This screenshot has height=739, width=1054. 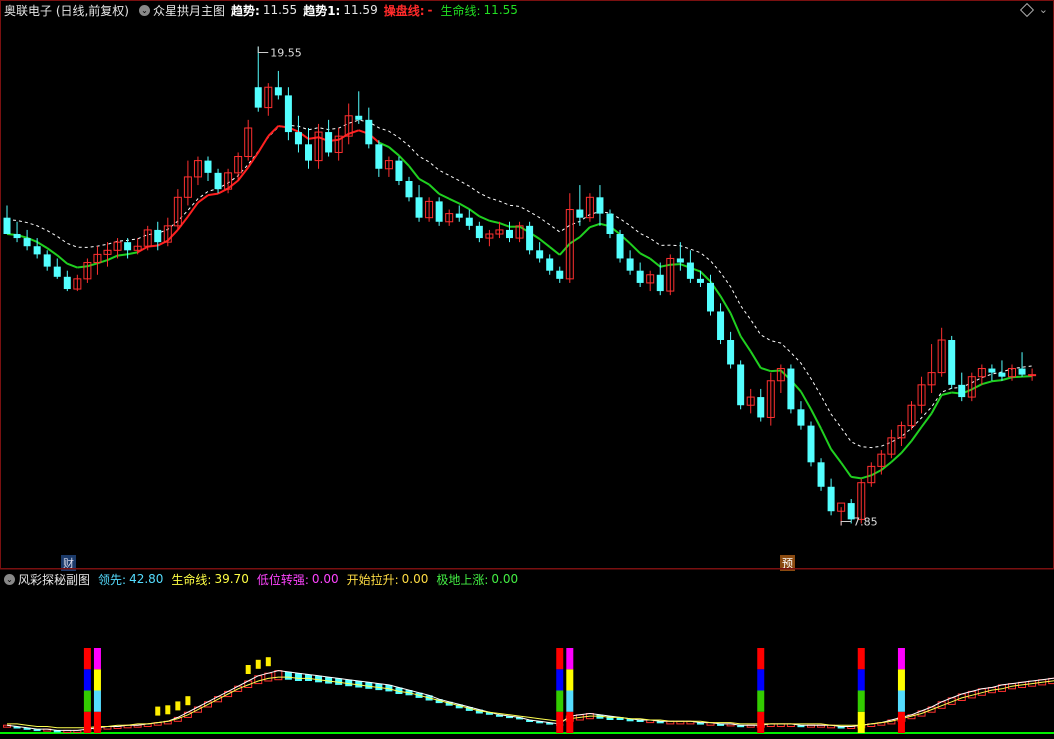 What do you see at coordinates (846, 523) in the screenshot?
I see `min-price-pointer` at bounding box center [846, 523].